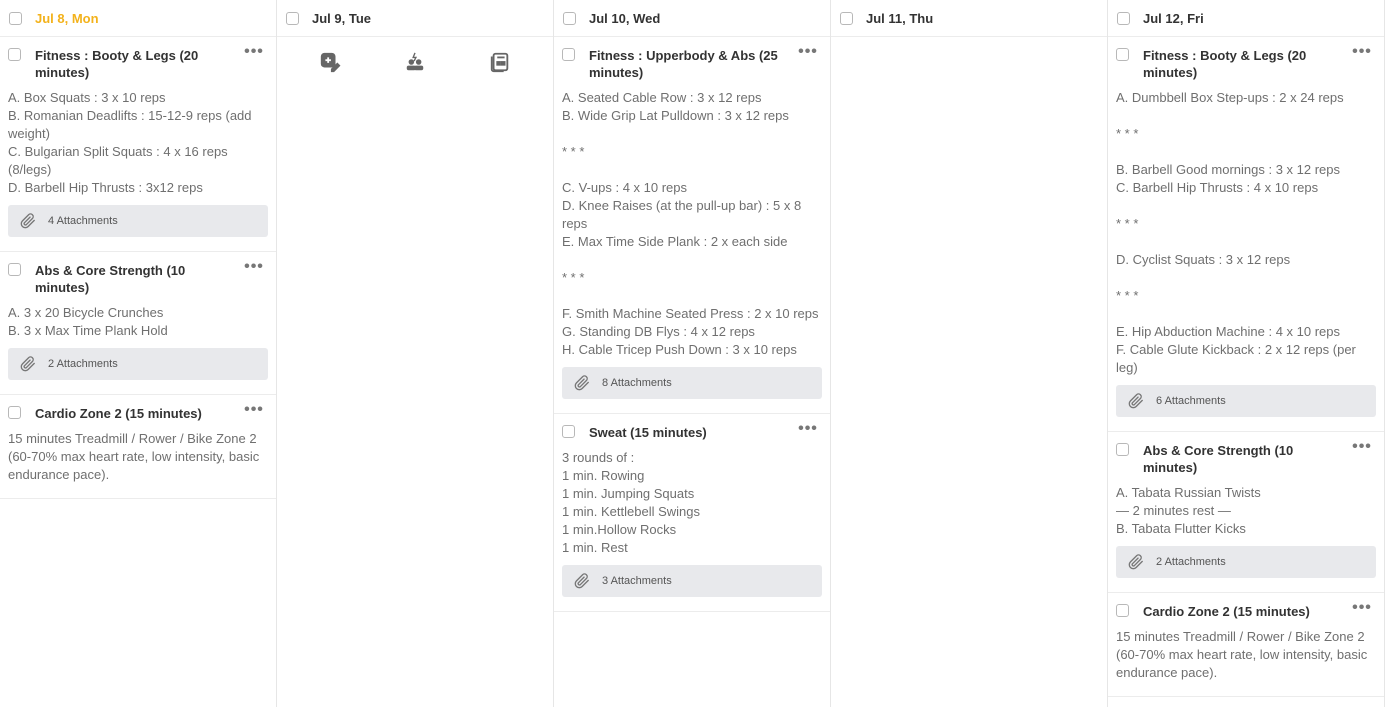 This screenshot has height=707, width=1389. I want to click on description-line: D. Cyclist Squats : 3 x 12 reps, so click(1203, 259).